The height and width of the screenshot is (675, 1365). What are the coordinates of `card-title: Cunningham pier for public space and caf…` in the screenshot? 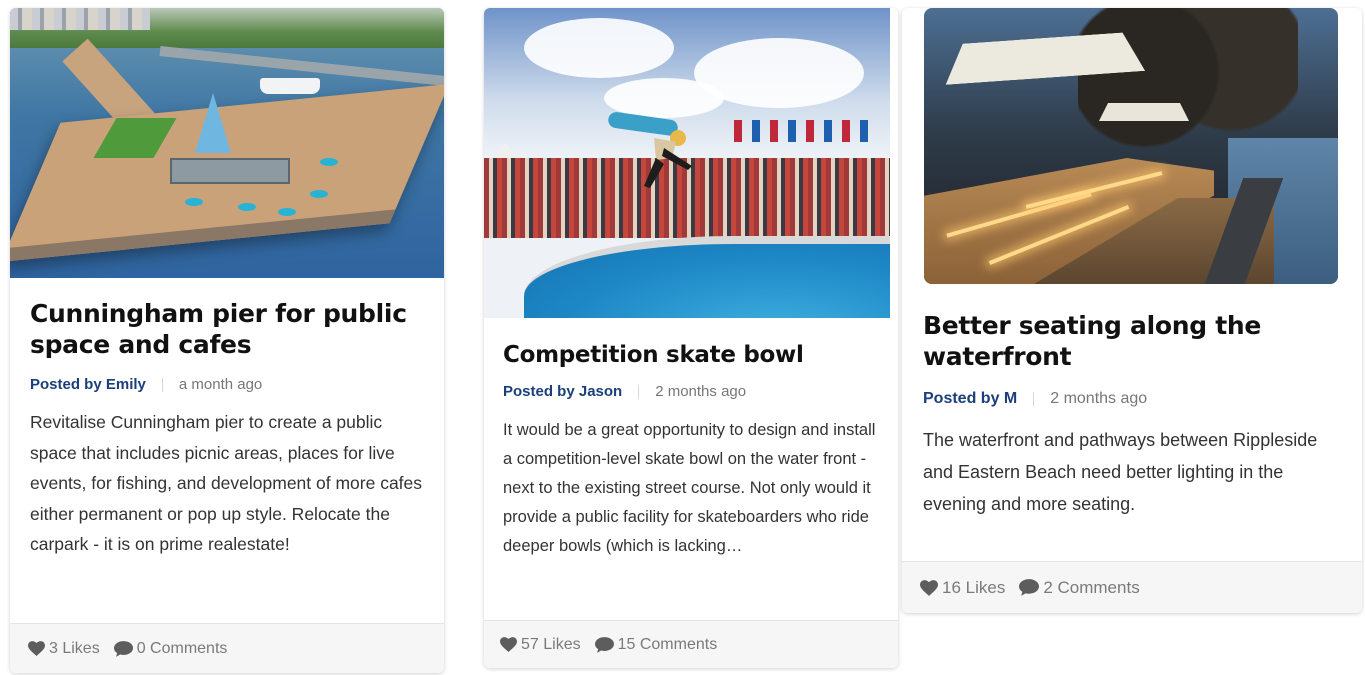 It's located at (227, 329).